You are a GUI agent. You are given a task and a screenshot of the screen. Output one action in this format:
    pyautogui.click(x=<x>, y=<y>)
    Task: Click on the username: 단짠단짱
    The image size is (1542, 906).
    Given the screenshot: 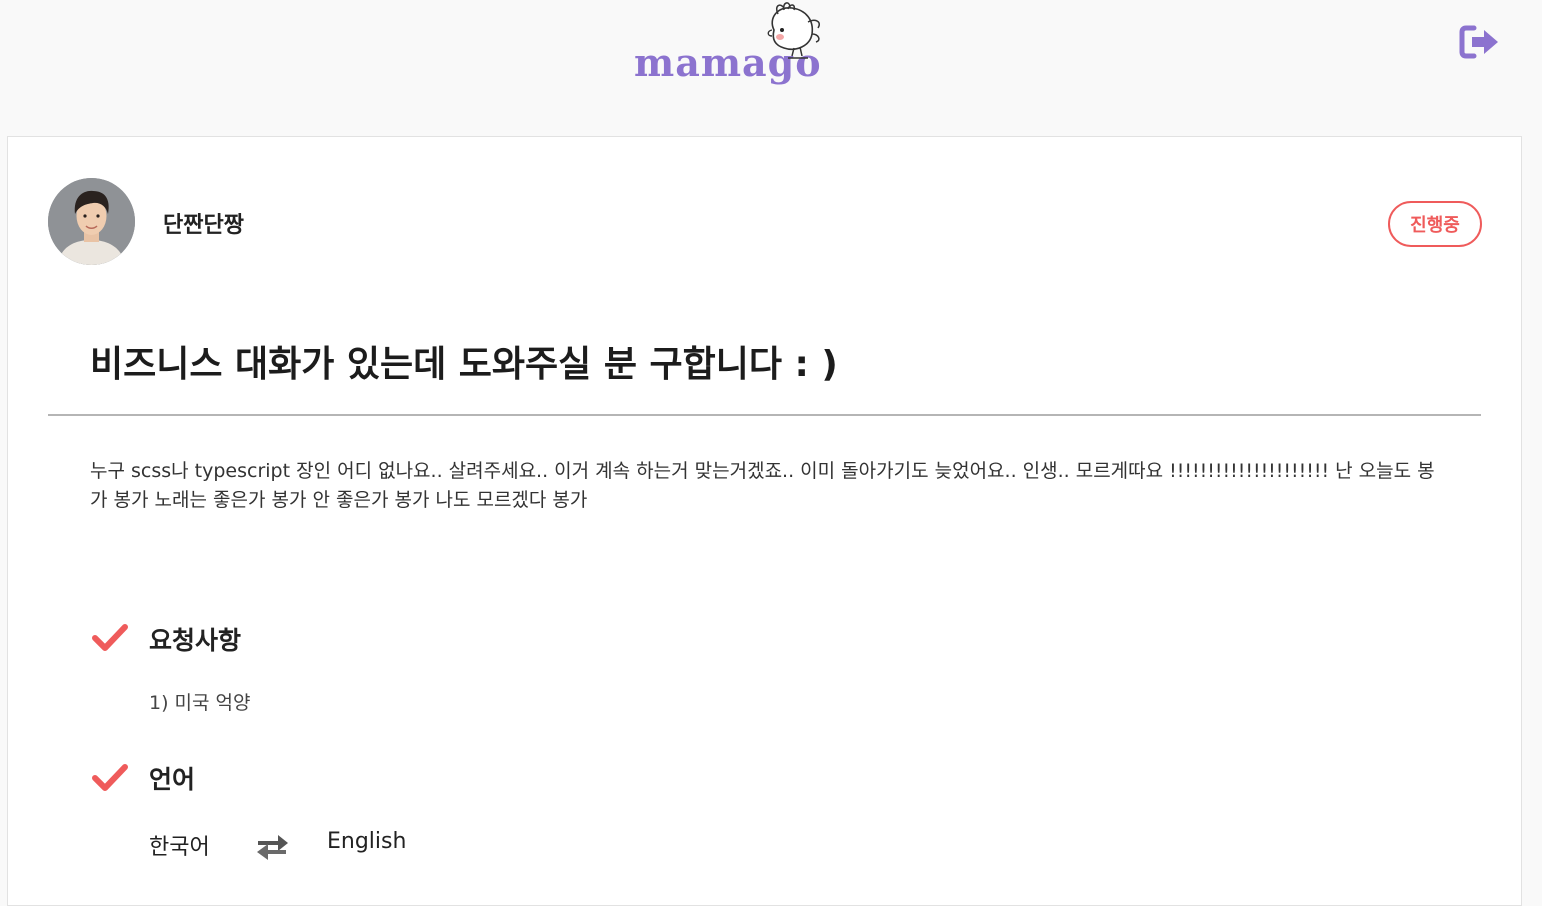 What is the action you would take?
    pyautogui.click(x=203, y=225)
    